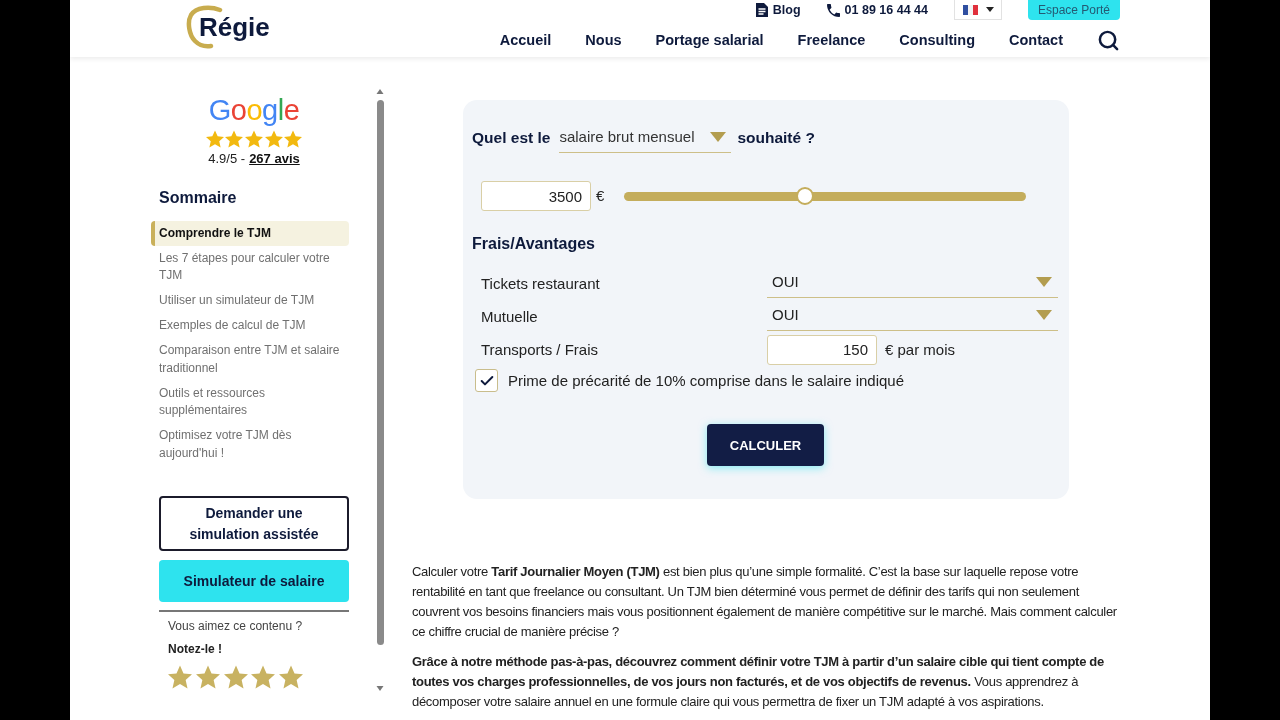  What do you see at coordinates (250, 301) in the screenshot?
I see `toc-item: Utiliser un simulateur de TJM` at bounding box center [250, 301].